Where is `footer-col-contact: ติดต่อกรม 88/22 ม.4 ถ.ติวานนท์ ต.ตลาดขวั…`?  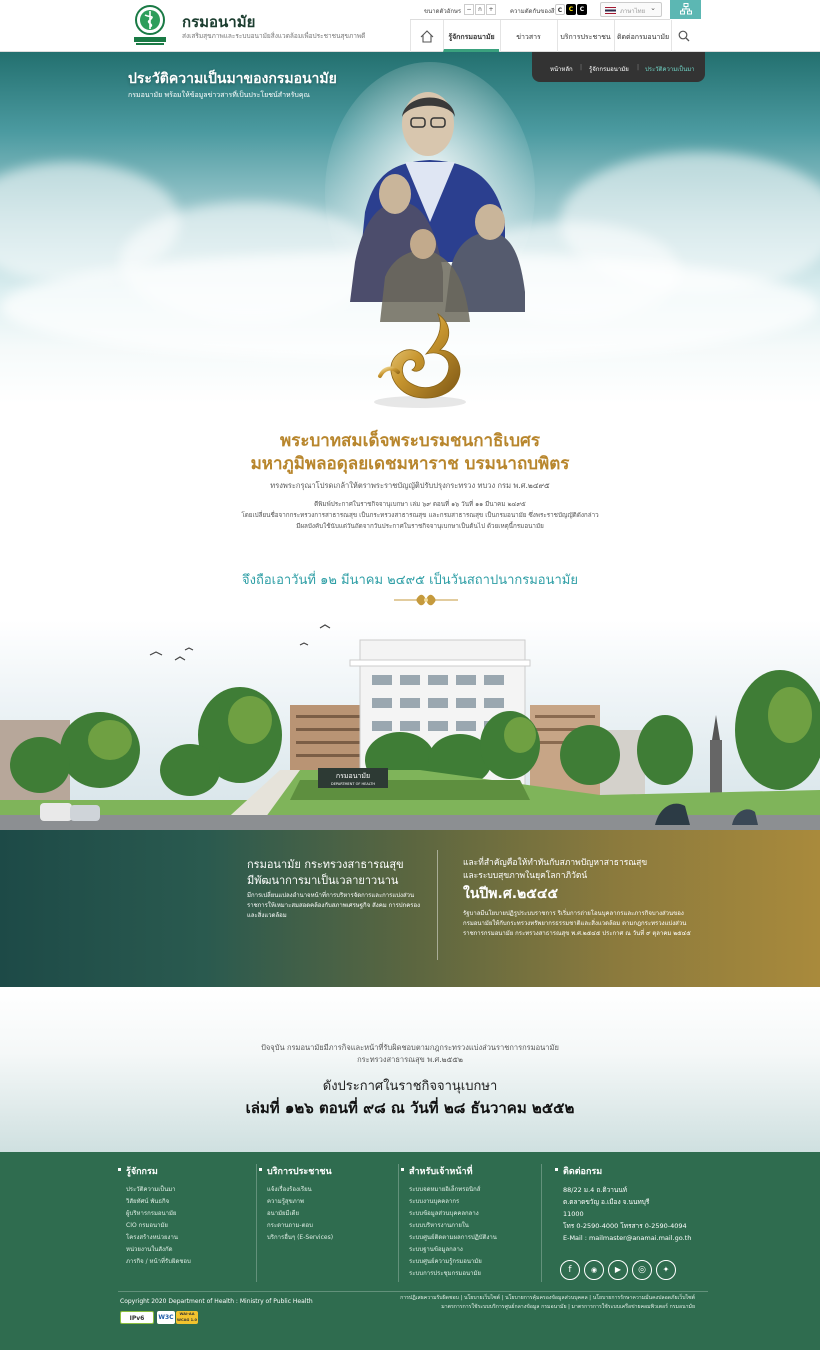
footer-col-contact: ติดต่อกรม 88/22 ม.4 ถ.ติวานนท์ ต.ตลาดขวั… is located at coordinates (623, 1204).